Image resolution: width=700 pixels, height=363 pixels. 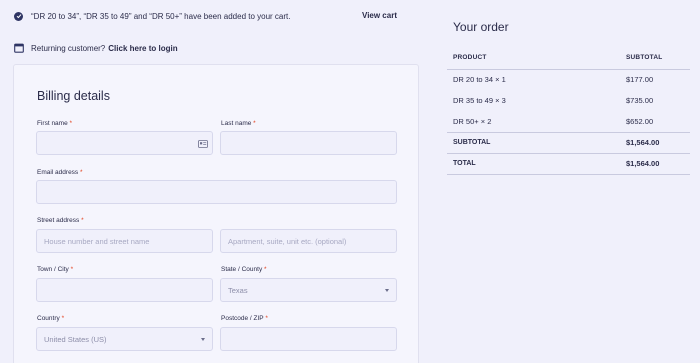 I want to click on city-field, so click(x=124, y=290).